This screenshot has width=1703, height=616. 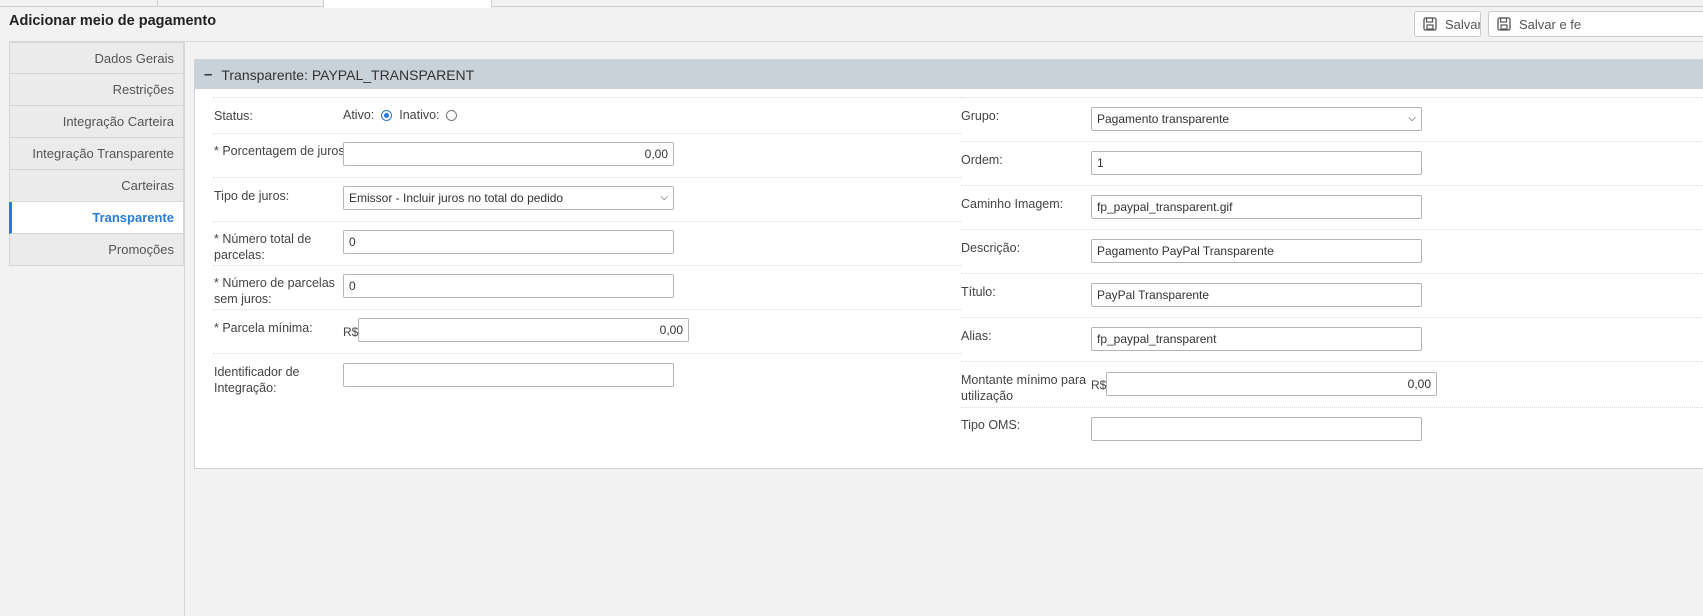 I want to click on alias-label: Alias:, so click(x=976, y=336).